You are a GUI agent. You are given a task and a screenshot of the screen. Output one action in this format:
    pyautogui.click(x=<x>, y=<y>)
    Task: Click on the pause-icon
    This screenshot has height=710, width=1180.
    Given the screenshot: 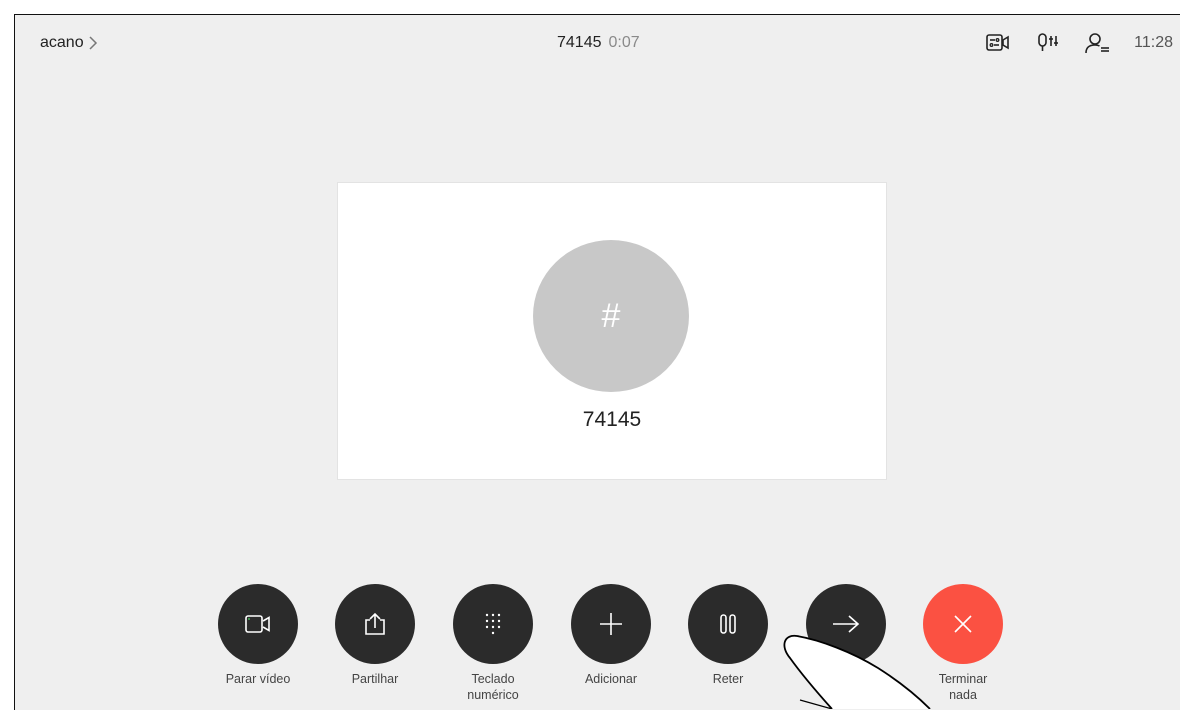 What is the action you would take?
    pyautogui.click(x=728, y=624)
    